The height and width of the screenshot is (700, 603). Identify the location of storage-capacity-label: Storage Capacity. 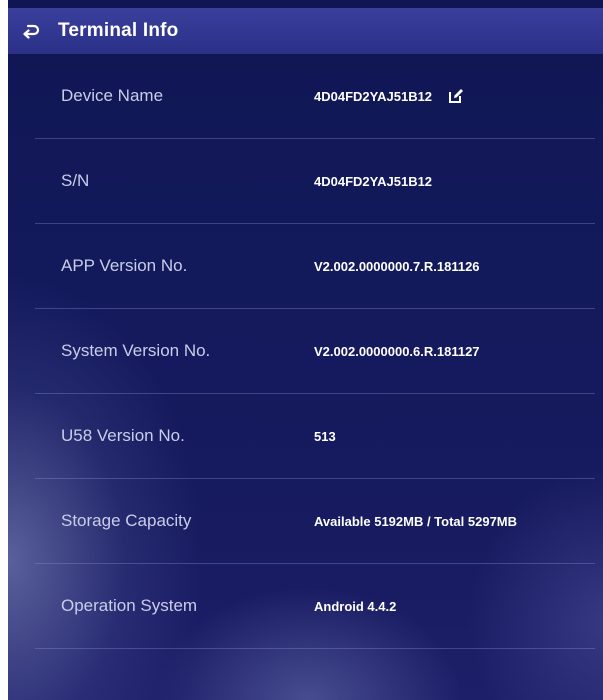
(126, 520).